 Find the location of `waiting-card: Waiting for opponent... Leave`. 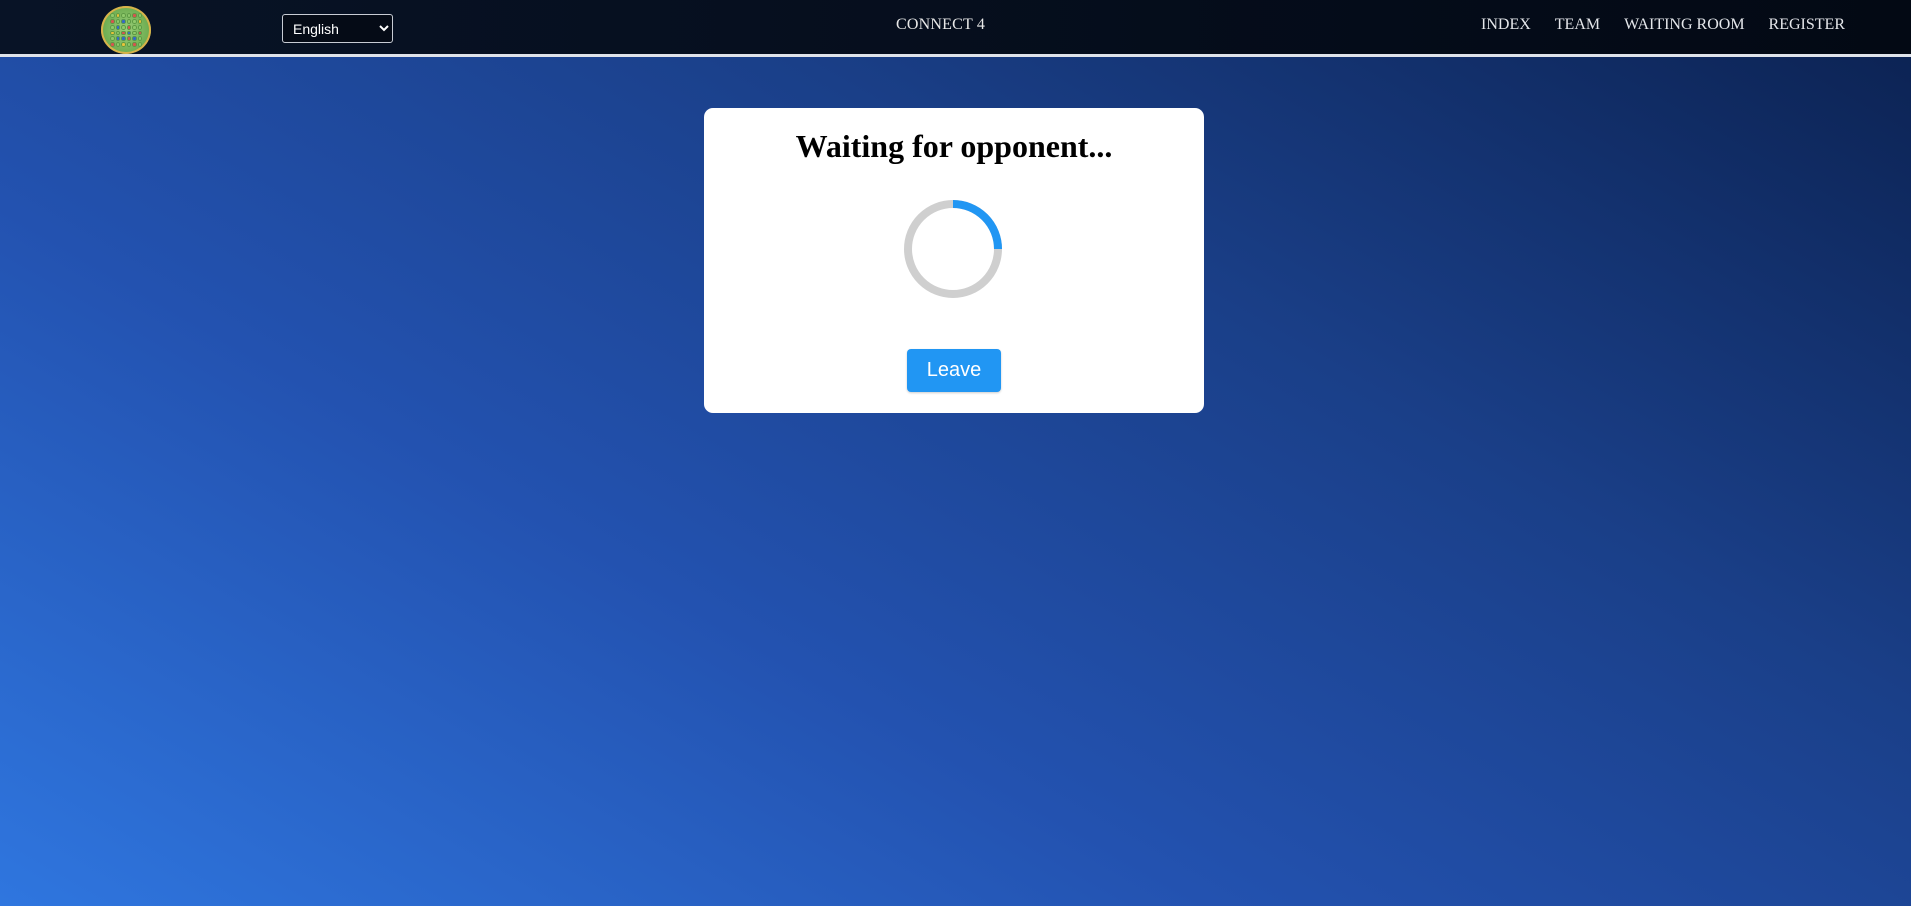

waiting-card: Waiting for opponent... Leave is located at coordinates (954, 260).